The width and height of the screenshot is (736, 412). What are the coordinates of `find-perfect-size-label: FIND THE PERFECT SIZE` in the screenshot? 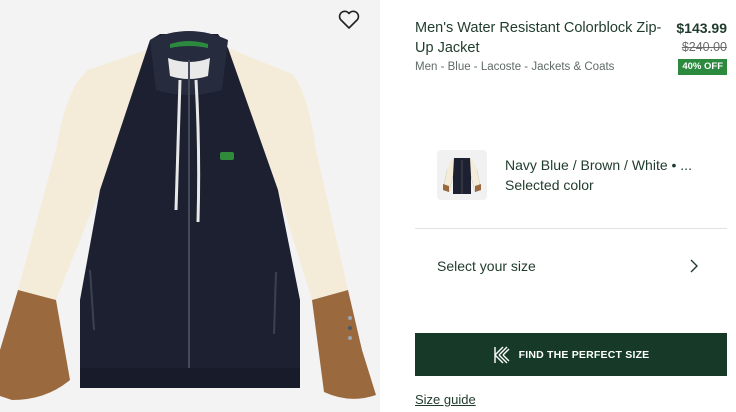 It's located at (584, 354).